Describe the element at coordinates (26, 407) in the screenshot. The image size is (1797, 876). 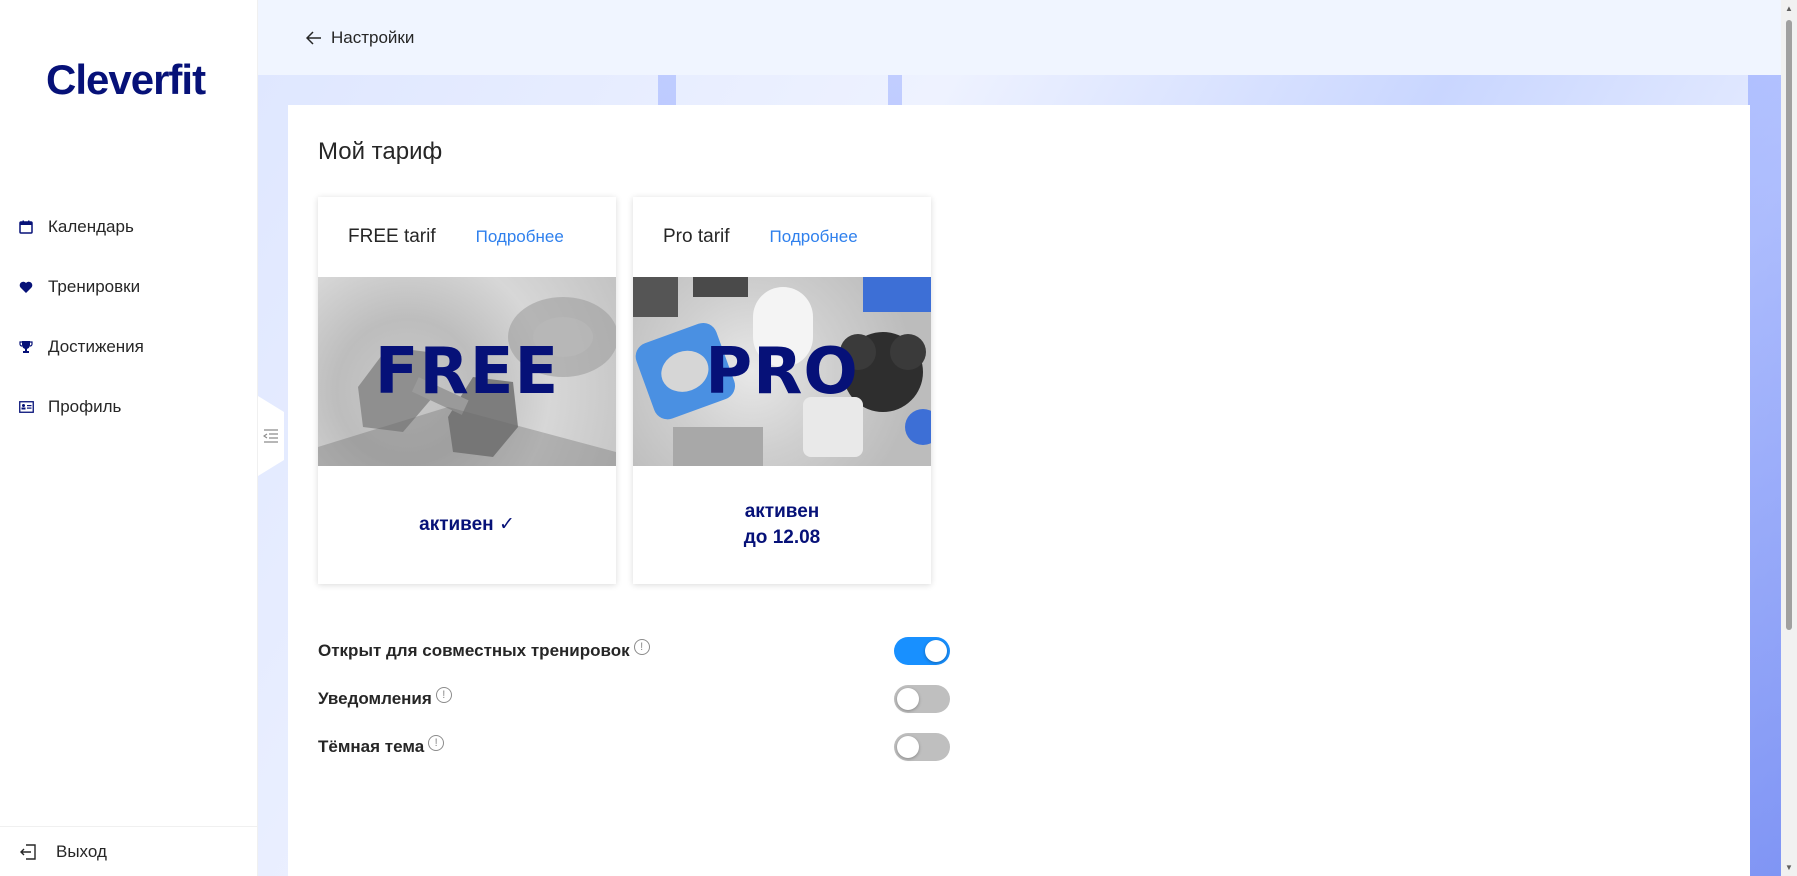
I see `id-card-icon` at that location.